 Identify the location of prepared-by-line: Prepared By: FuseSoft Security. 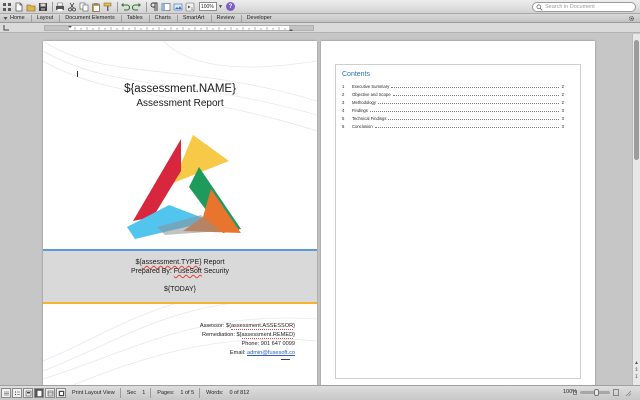
(180, 271).